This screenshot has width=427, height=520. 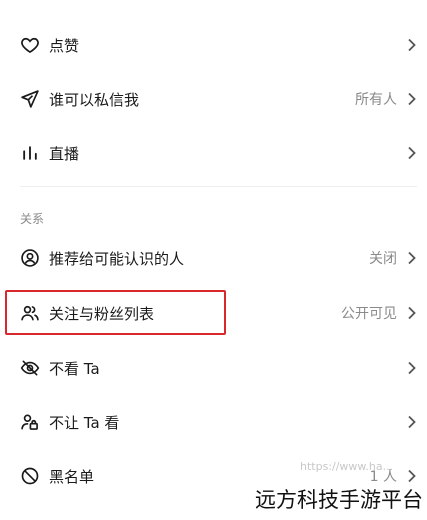 What do you see at coordinates (74, 368) in the screenshot?
I see `row-label-hide-their: 不看 Ta` at bounding box center [74, 368].